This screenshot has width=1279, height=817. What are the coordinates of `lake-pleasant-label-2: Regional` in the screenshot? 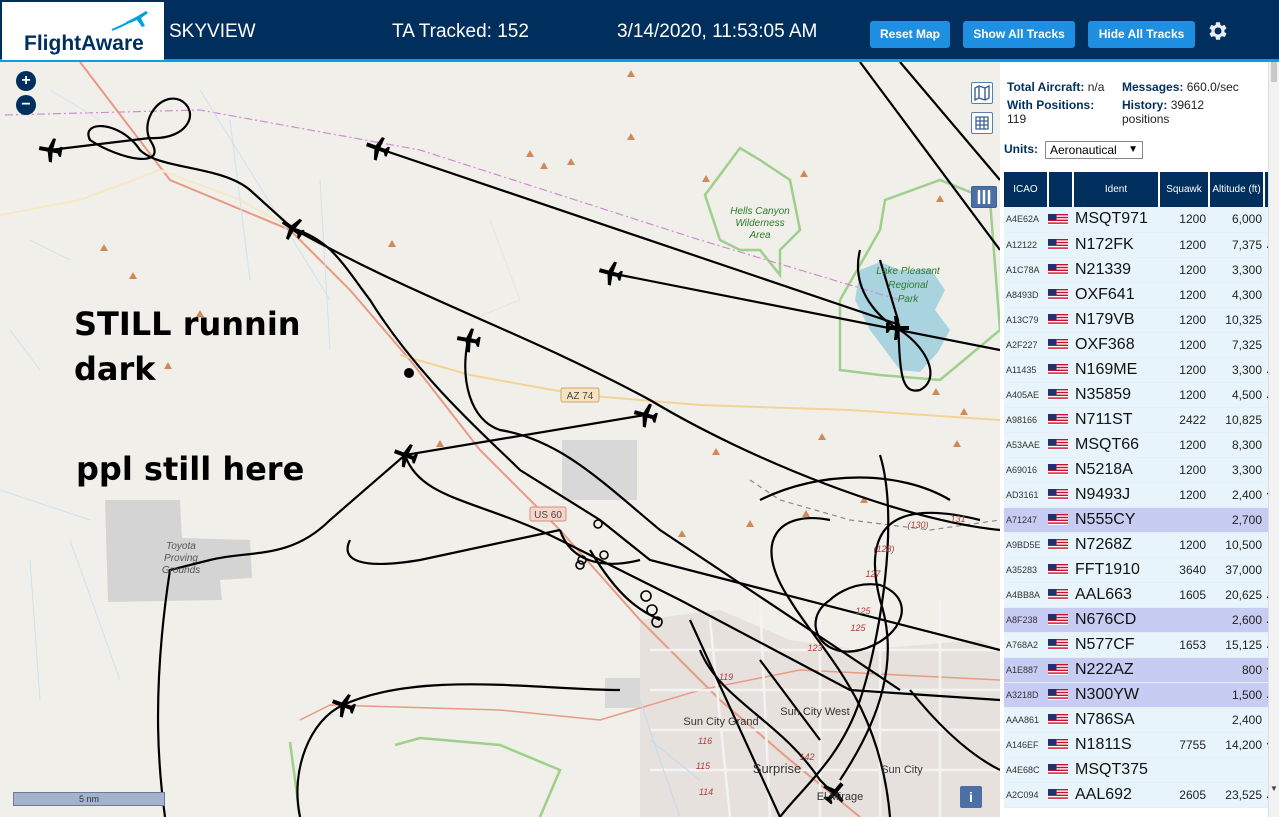 It's located at (908, 285).